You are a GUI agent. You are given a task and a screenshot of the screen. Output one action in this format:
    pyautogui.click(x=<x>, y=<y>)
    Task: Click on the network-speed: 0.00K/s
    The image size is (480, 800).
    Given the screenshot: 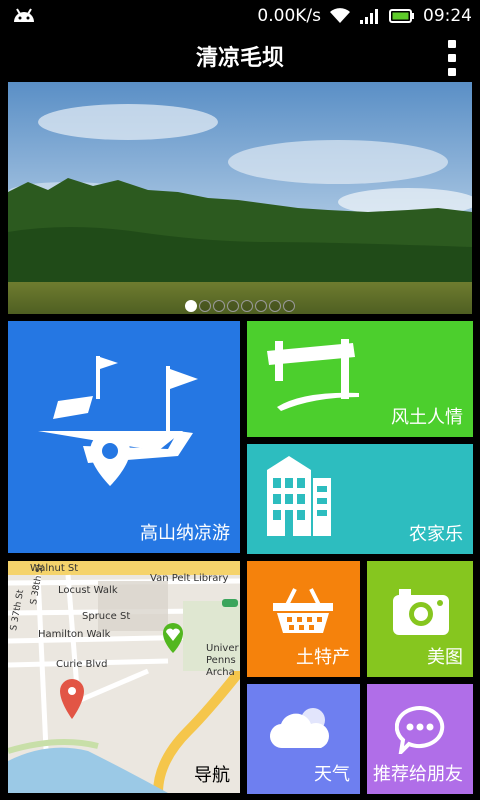 What is the action you would take?
    pyautogui.click(x=289, y=16)
    